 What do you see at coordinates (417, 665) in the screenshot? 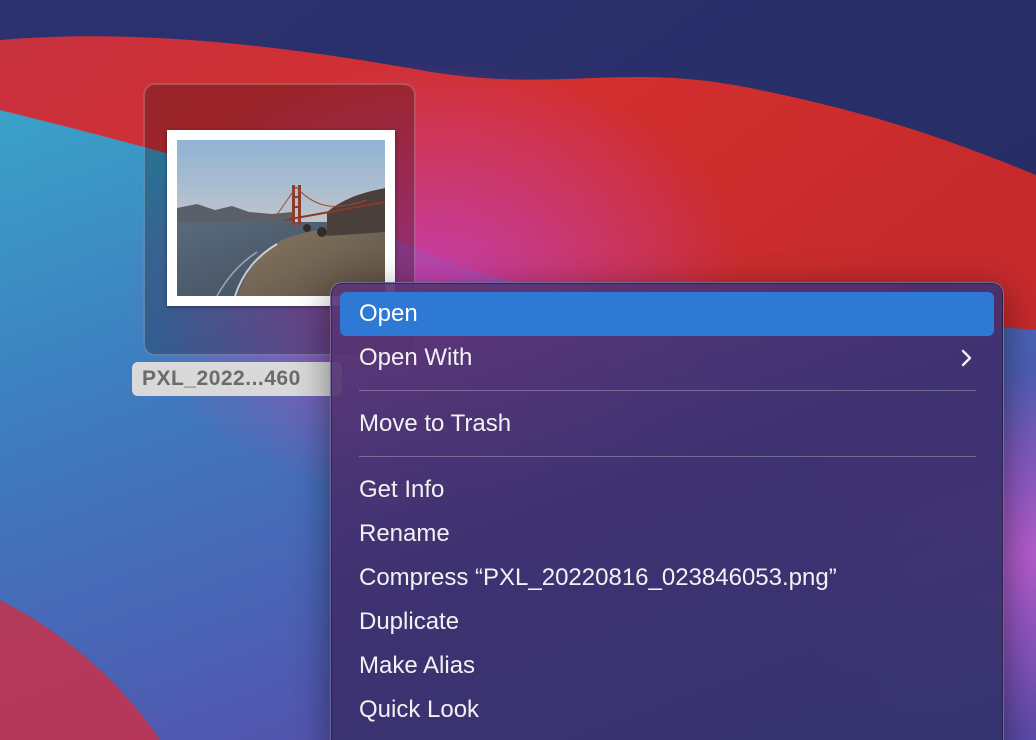
I see `menu-item-label: Make Alias` at bounding box center [417, 665].